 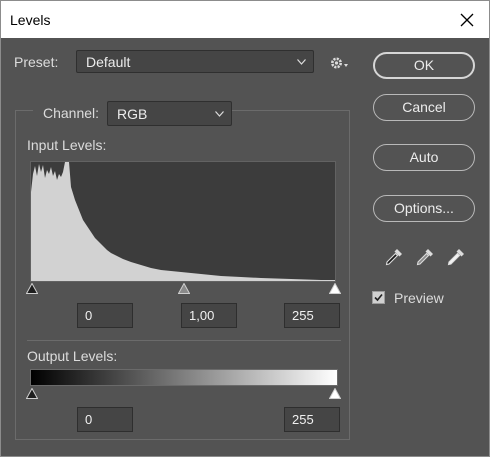 I want to click on checkmark-icon, so click(x=378, y=297).